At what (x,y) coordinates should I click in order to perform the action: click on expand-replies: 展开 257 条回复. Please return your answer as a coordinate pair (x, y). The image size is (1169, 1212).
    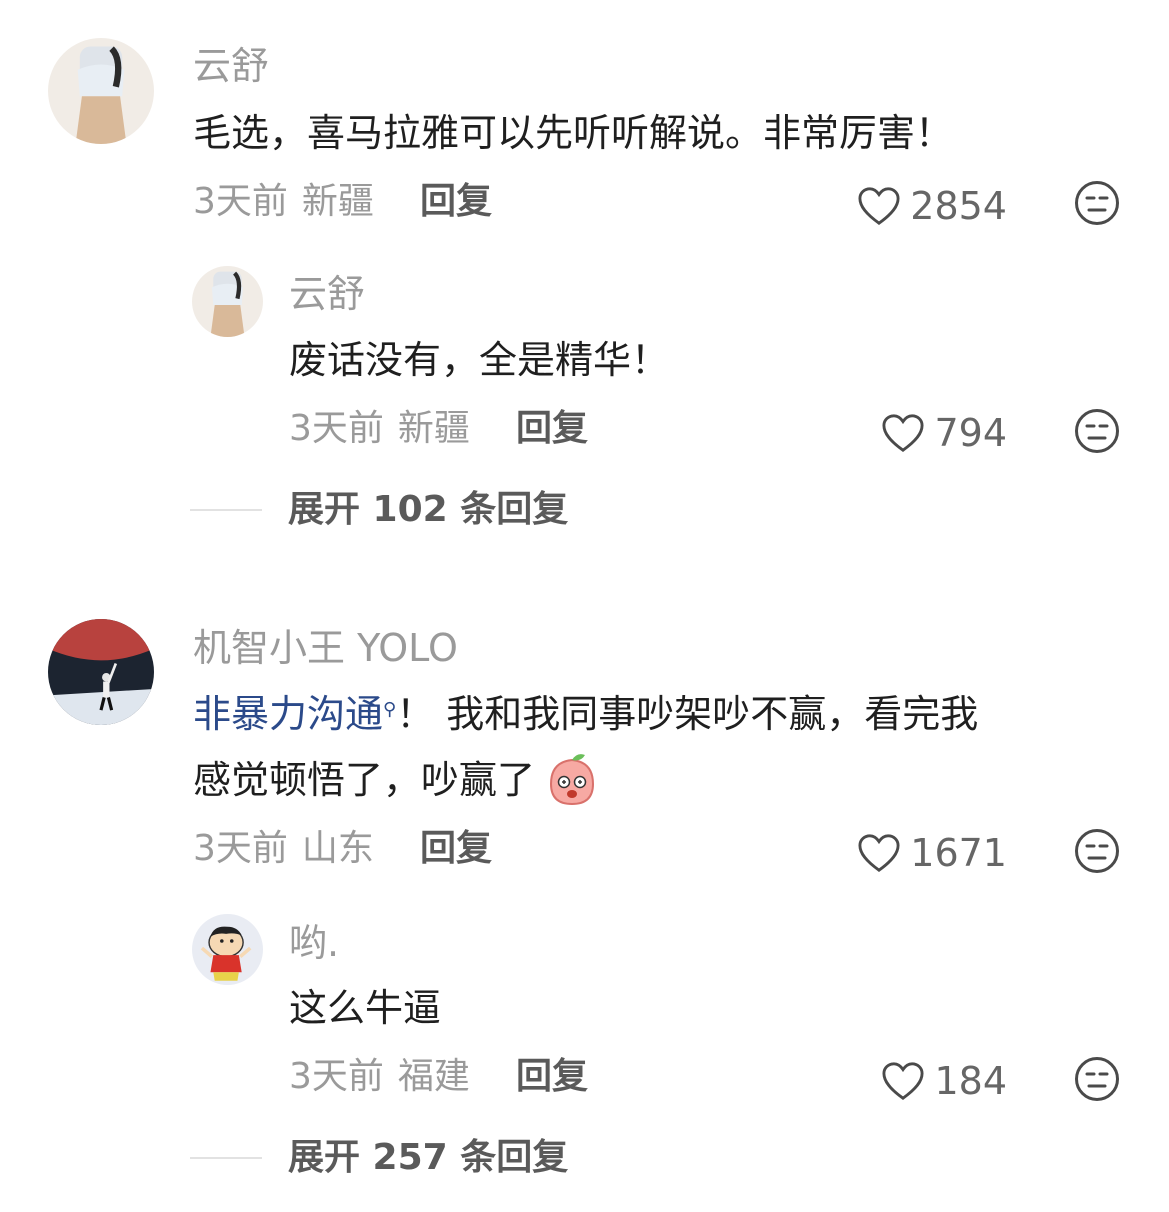
    Looking at the image, I should click on (379, 1158).